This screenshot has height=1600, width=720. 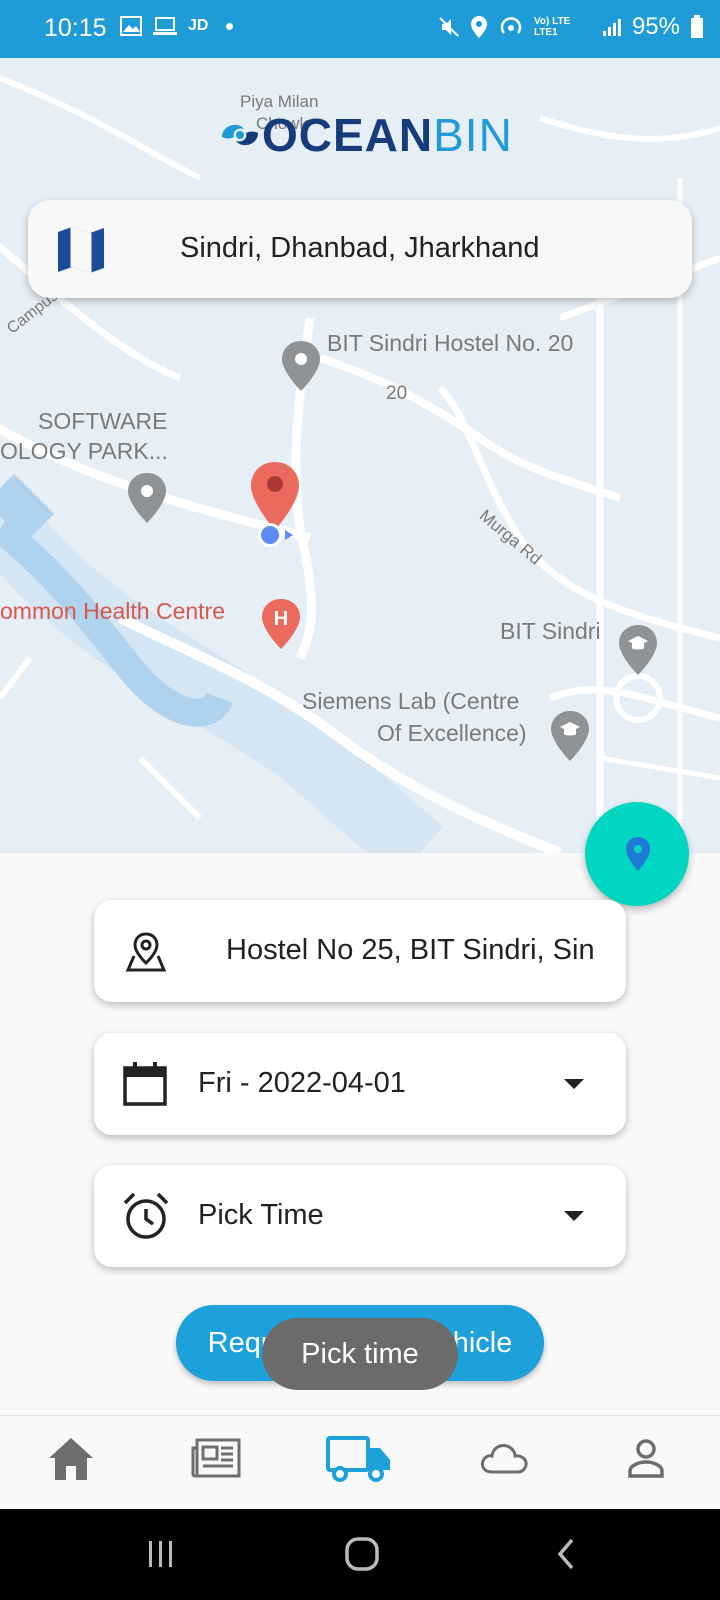 What do you see at coordinates (216, 1458) in the screenshot?
I see `news-icon` at bounding box center [216, 1458].